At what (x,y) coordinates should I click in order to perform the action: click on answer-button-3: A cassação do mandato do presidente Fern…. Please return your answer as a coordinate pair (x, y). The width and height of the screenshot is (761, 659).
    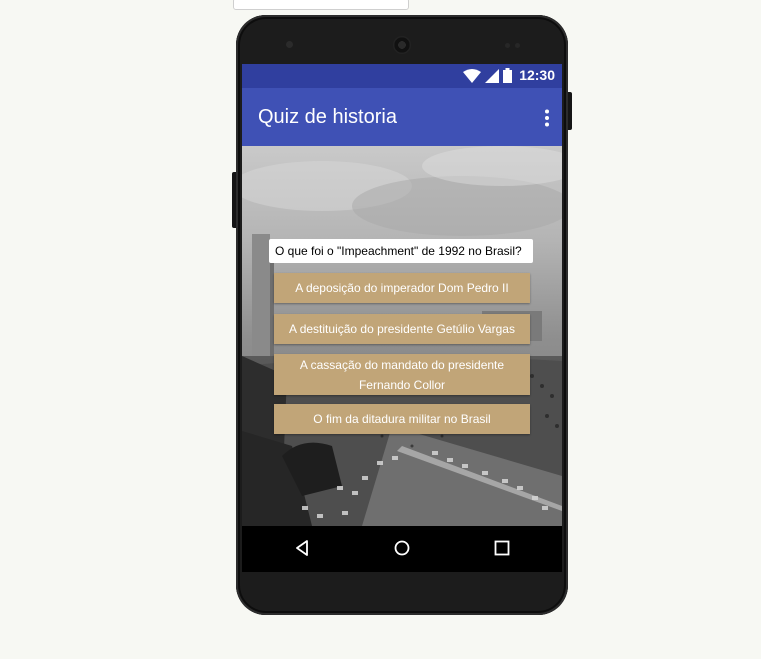
    Looking at the image, I should click on (402, 374).